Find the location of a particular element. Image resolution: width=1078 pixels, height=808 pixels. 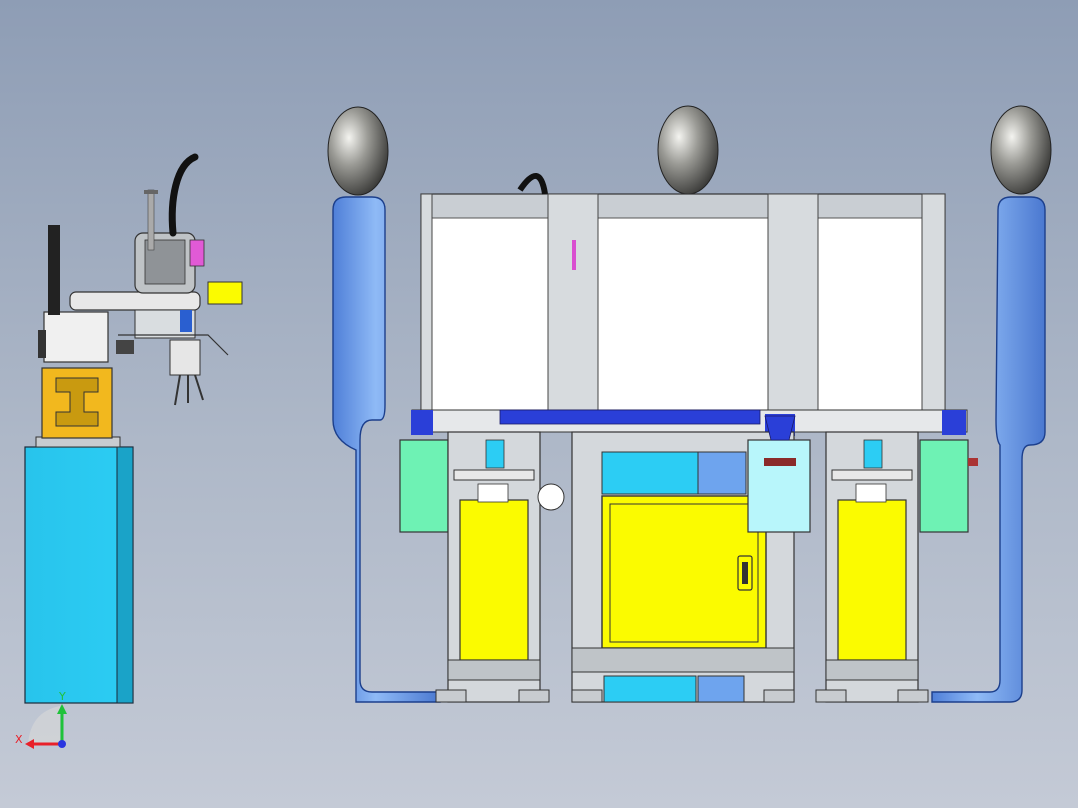

right-mint-box is located at coordinates (944, 486).